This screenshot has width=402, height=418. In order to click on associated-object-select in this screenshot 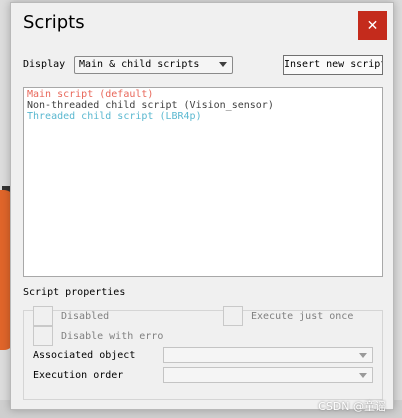, I will do `click(268, 355)`.